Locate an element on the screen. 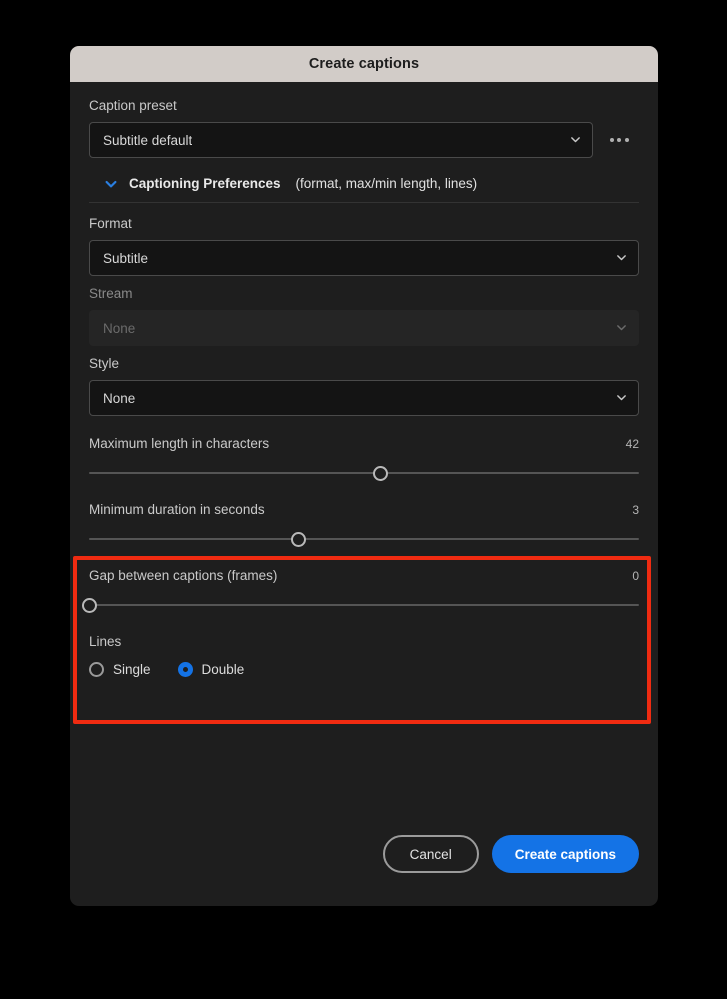 The height and width of the screenshot is (999, 727). max-length-value: 42 is located at coordinates (632, 444).